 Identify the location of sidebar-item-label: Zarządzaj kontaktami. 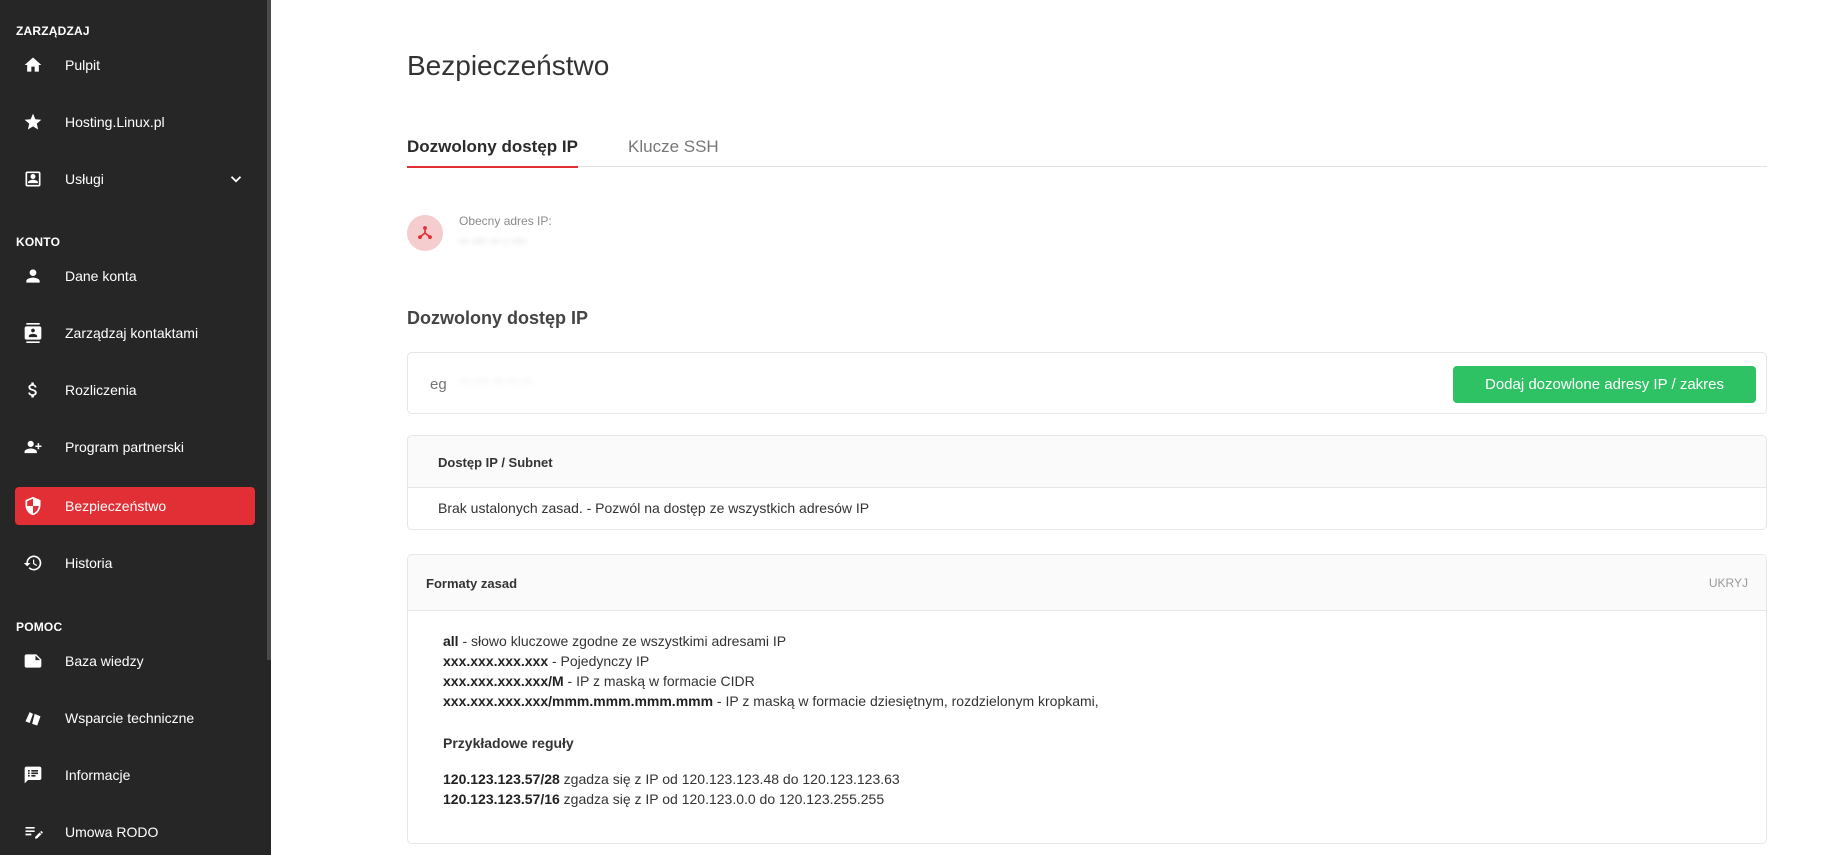
(132, 333).